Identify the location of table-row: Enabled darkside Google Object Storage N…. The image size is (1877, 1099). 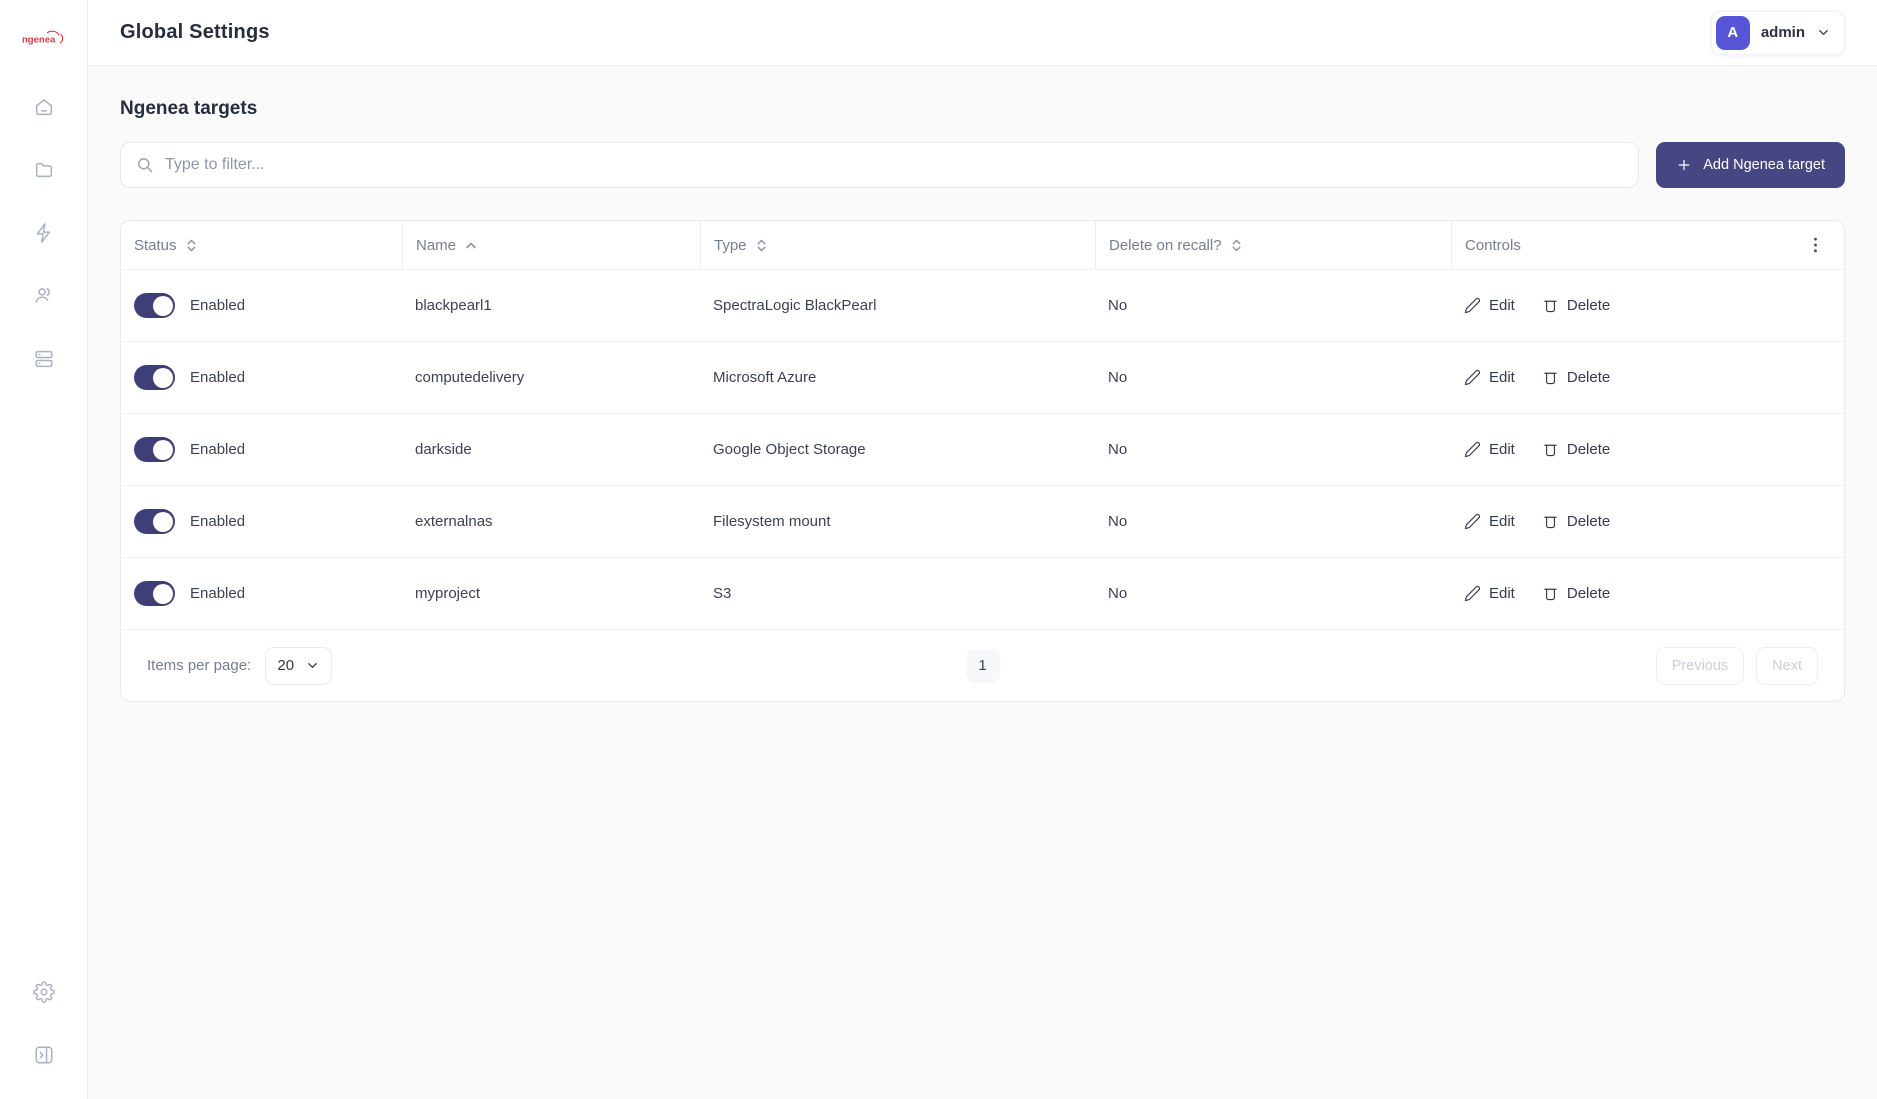
(982, 449).